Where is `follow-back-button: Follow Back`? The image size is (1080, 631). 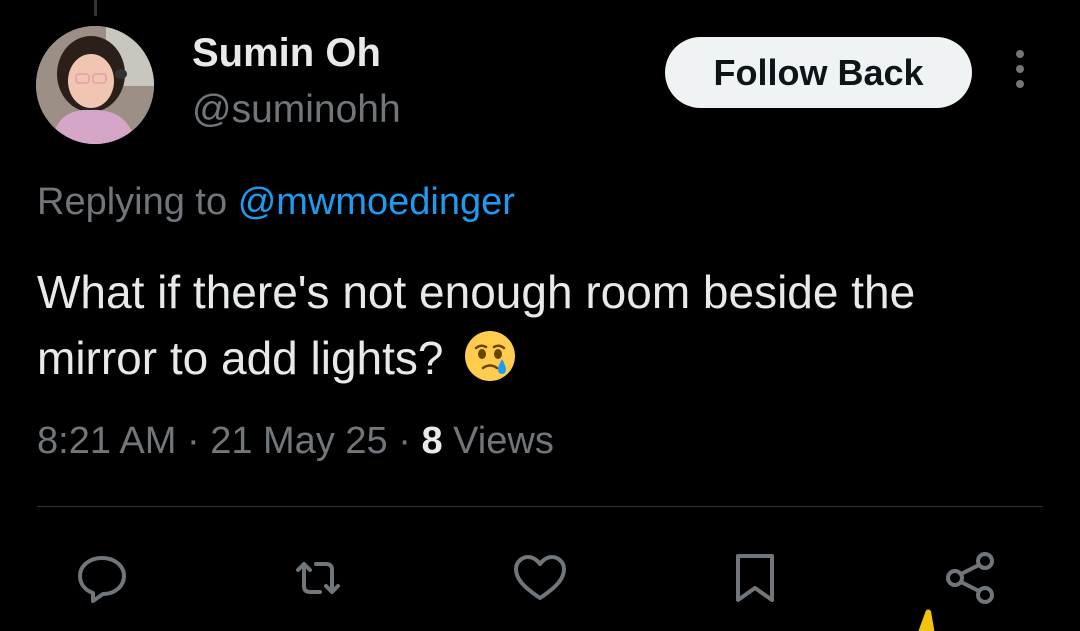 follow-back-button: Follow Back is located at coordinates (818, 72).